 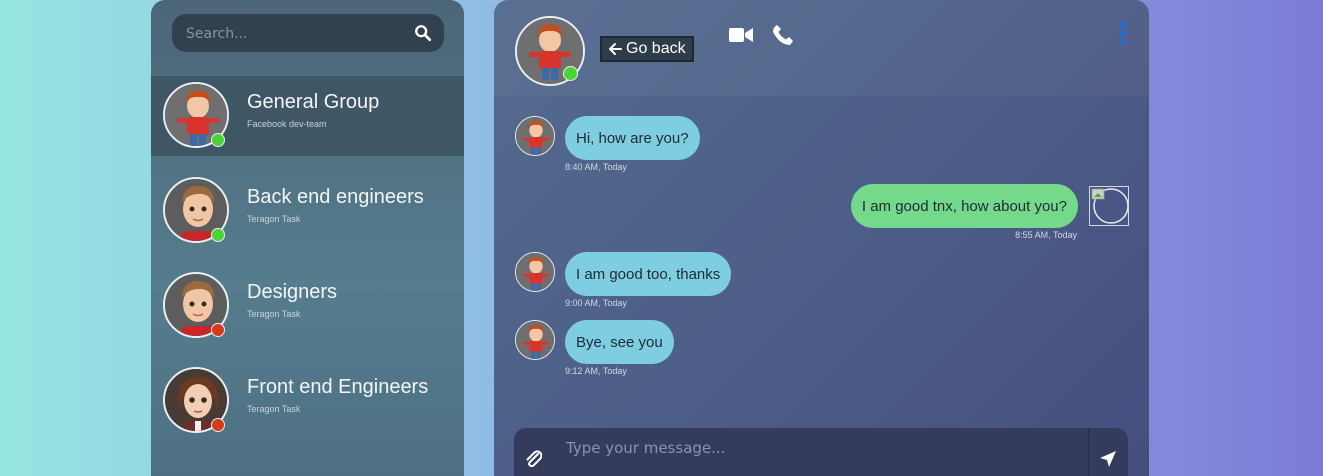 I want to click on message-input, so click(x=816, y=448).